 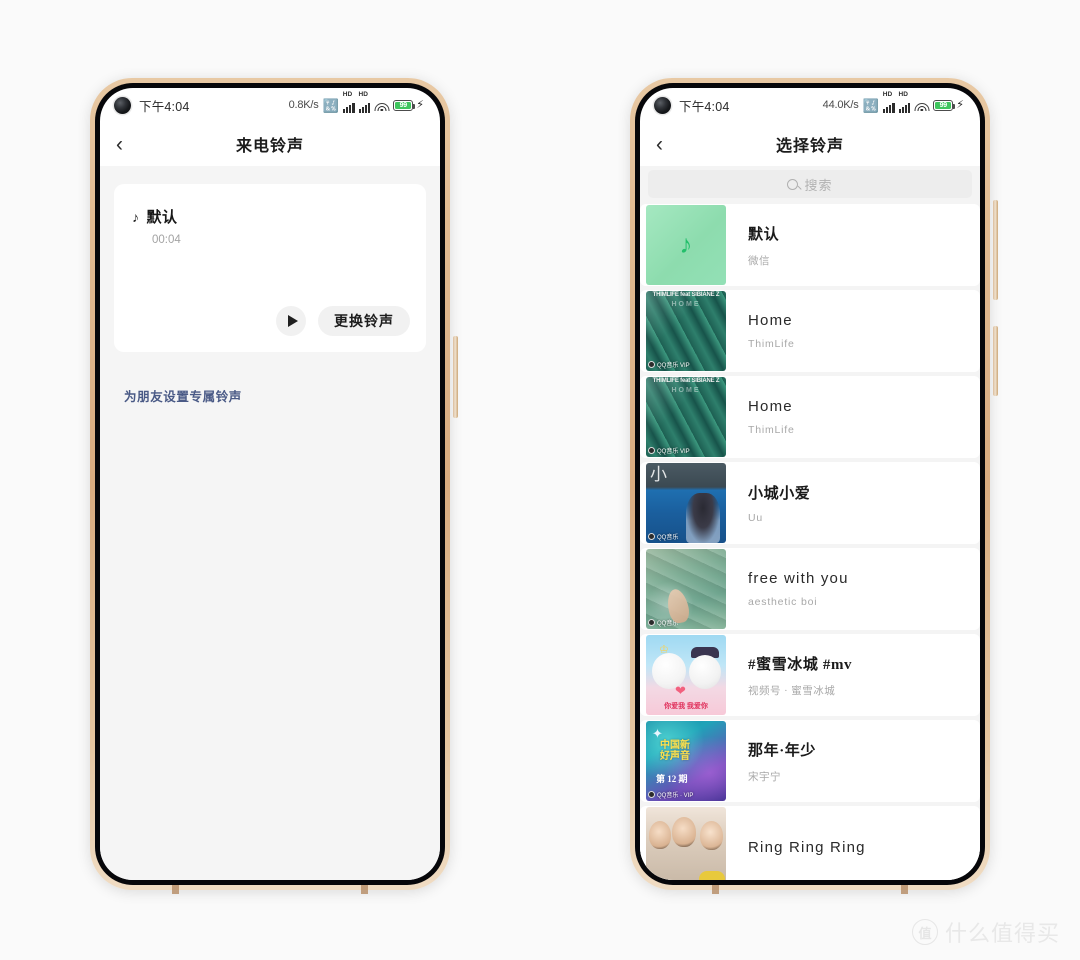 I want to click on watermark-text: 什么值得买, so click(x=1002, y=933).